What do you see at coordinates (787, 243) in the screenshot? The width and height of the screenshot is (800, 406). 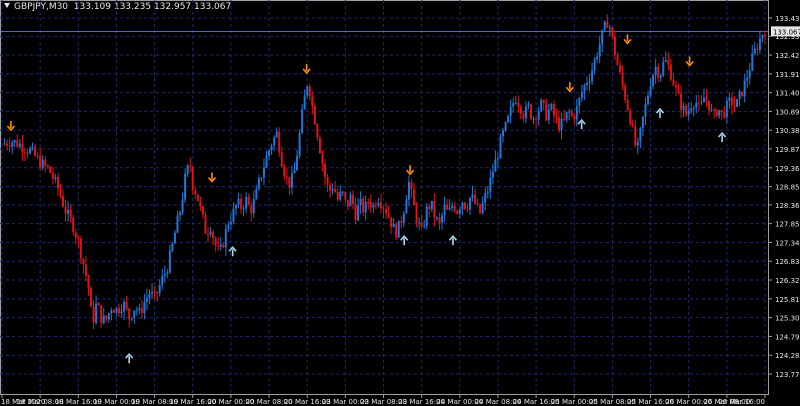 I see `y-tick-label: 127.340` at bounding box center [787, 243].